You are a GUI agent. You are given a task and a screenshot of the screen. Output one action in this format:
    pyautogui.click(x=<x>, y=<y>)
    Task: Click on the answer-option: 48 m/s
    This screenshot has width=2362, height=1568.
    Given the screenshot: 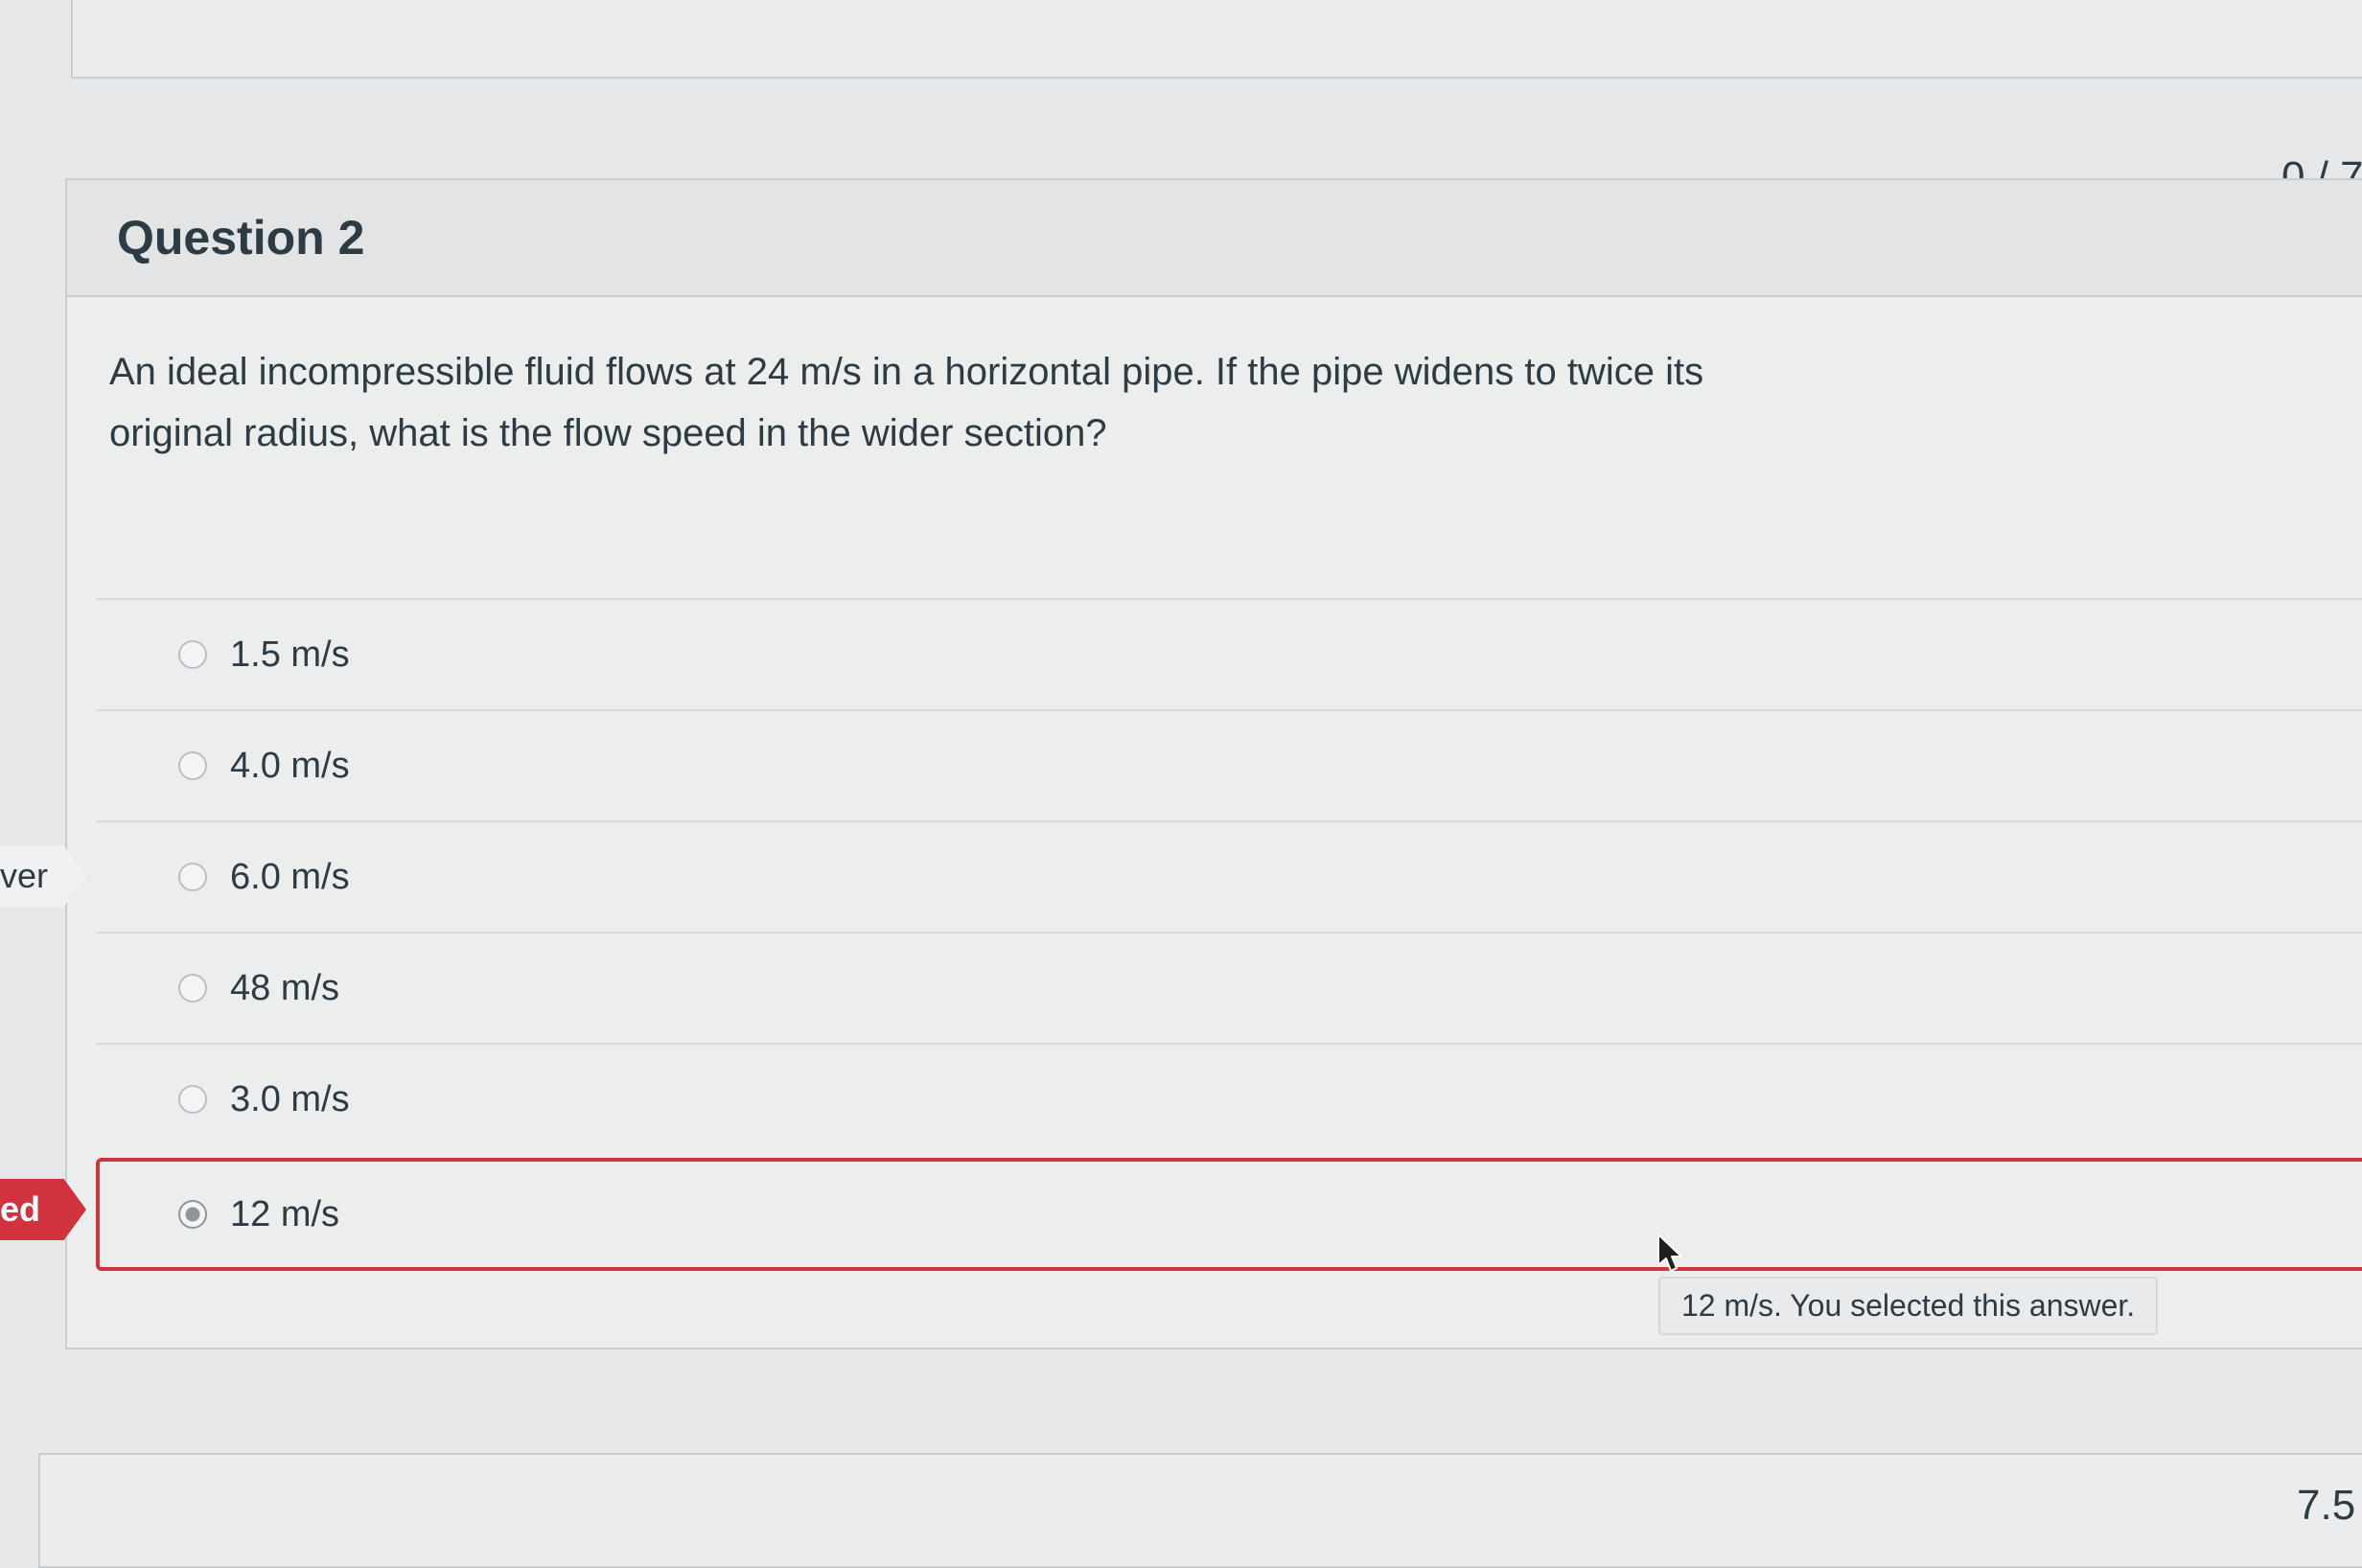 What is the action you would take?
    pyautogui.click(x=1229, y=987)
    